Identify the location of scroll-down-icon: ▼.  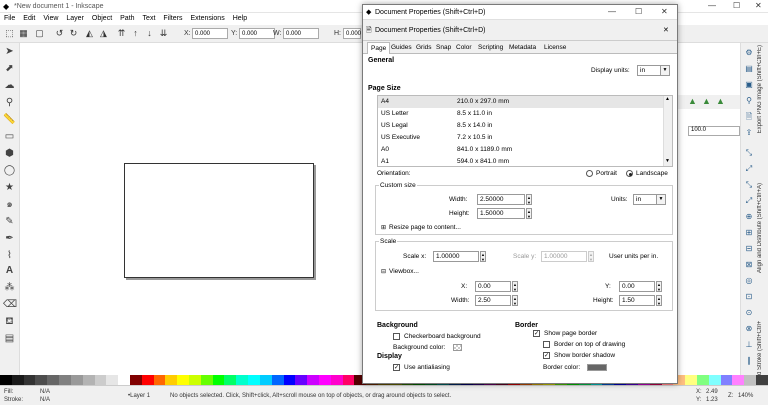
(667, 161).